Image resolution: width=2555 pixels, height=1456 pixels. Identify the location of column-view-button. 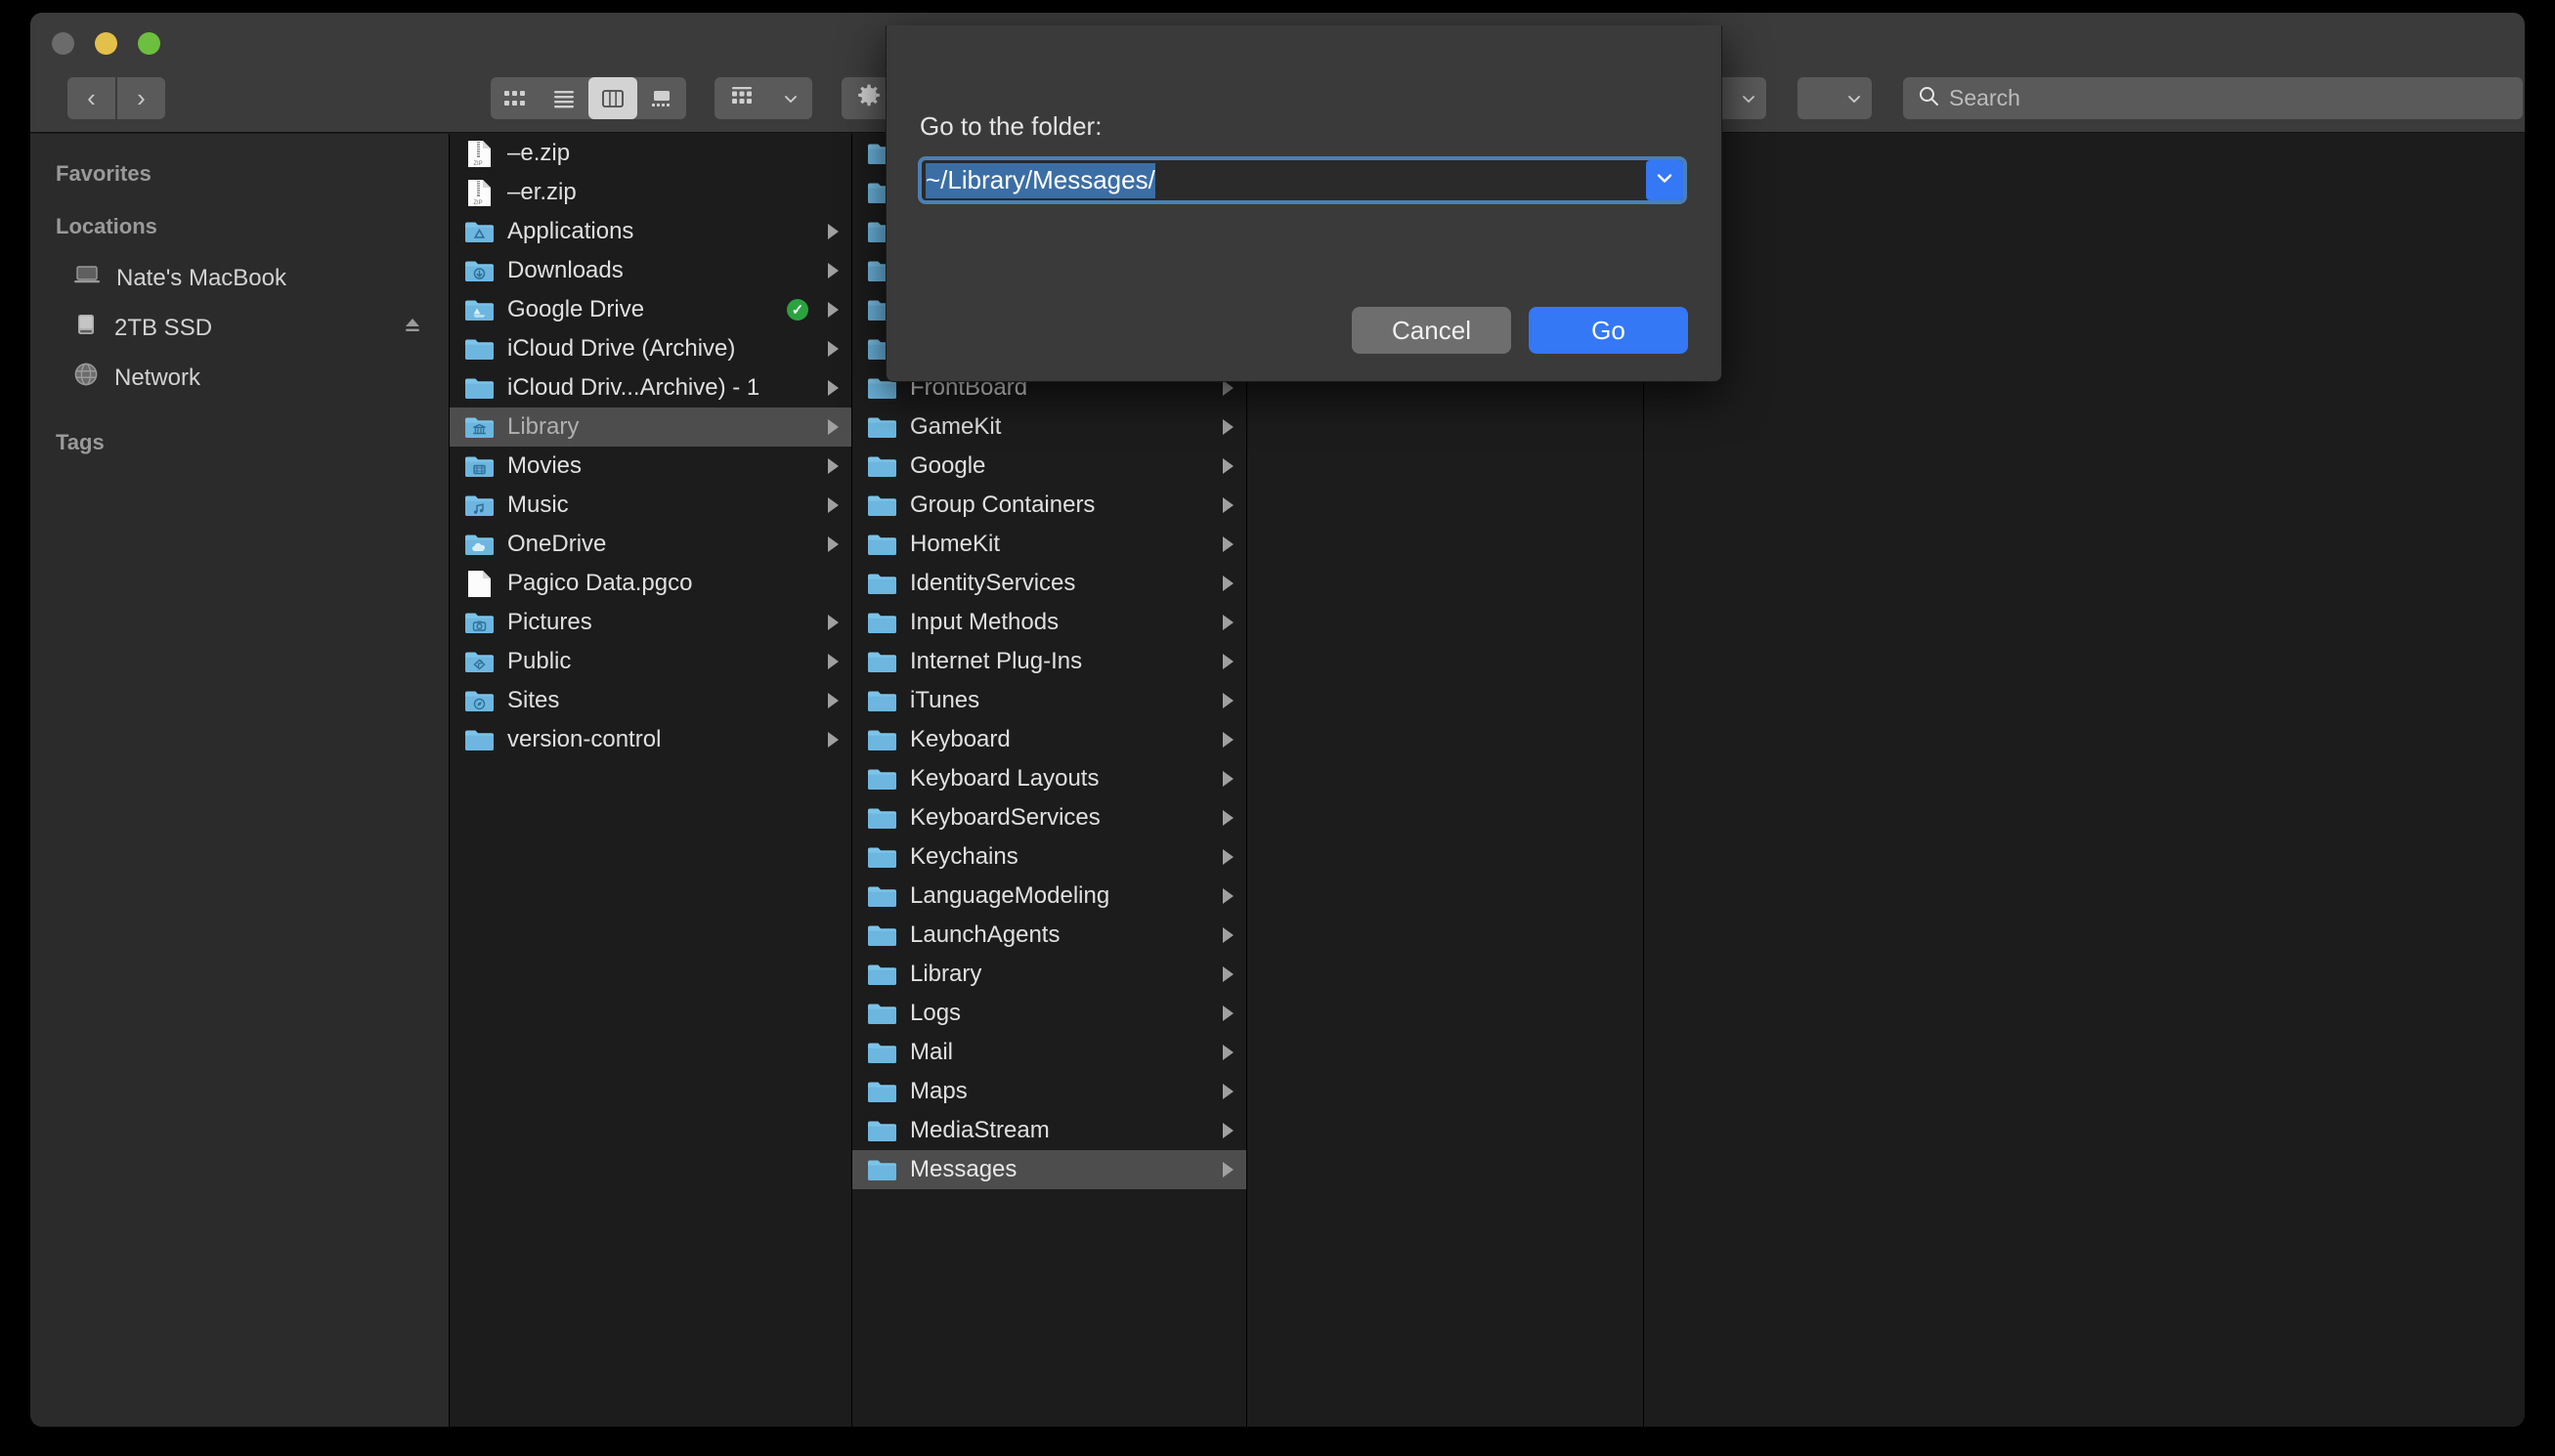
(612, 98).